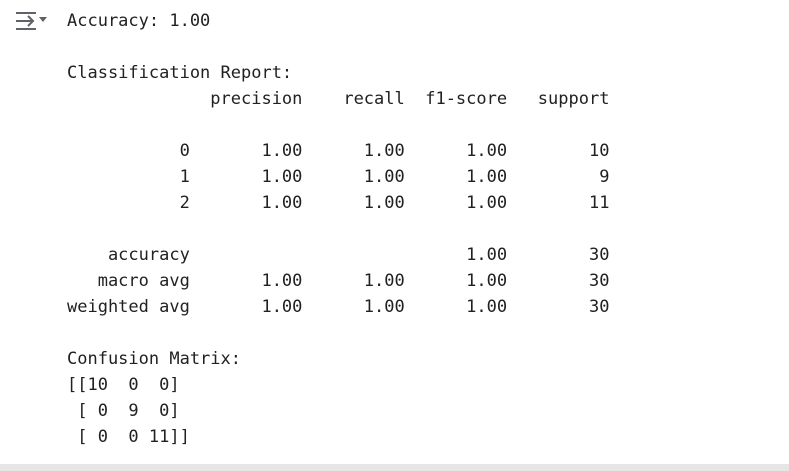  Describe the element at coordinates (338, 281) in the screenshot. I see `report-row-macro-avg: macro avg 1.00 1.00 1.00 30` at that location.